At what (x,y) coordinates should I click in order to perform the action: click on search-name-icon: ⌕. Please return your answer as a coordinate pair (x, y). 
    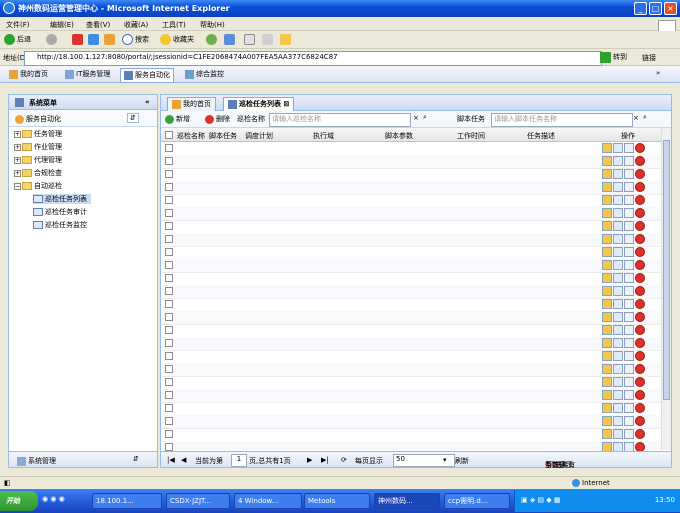
    Looking at the image, I should click on (425, 117).